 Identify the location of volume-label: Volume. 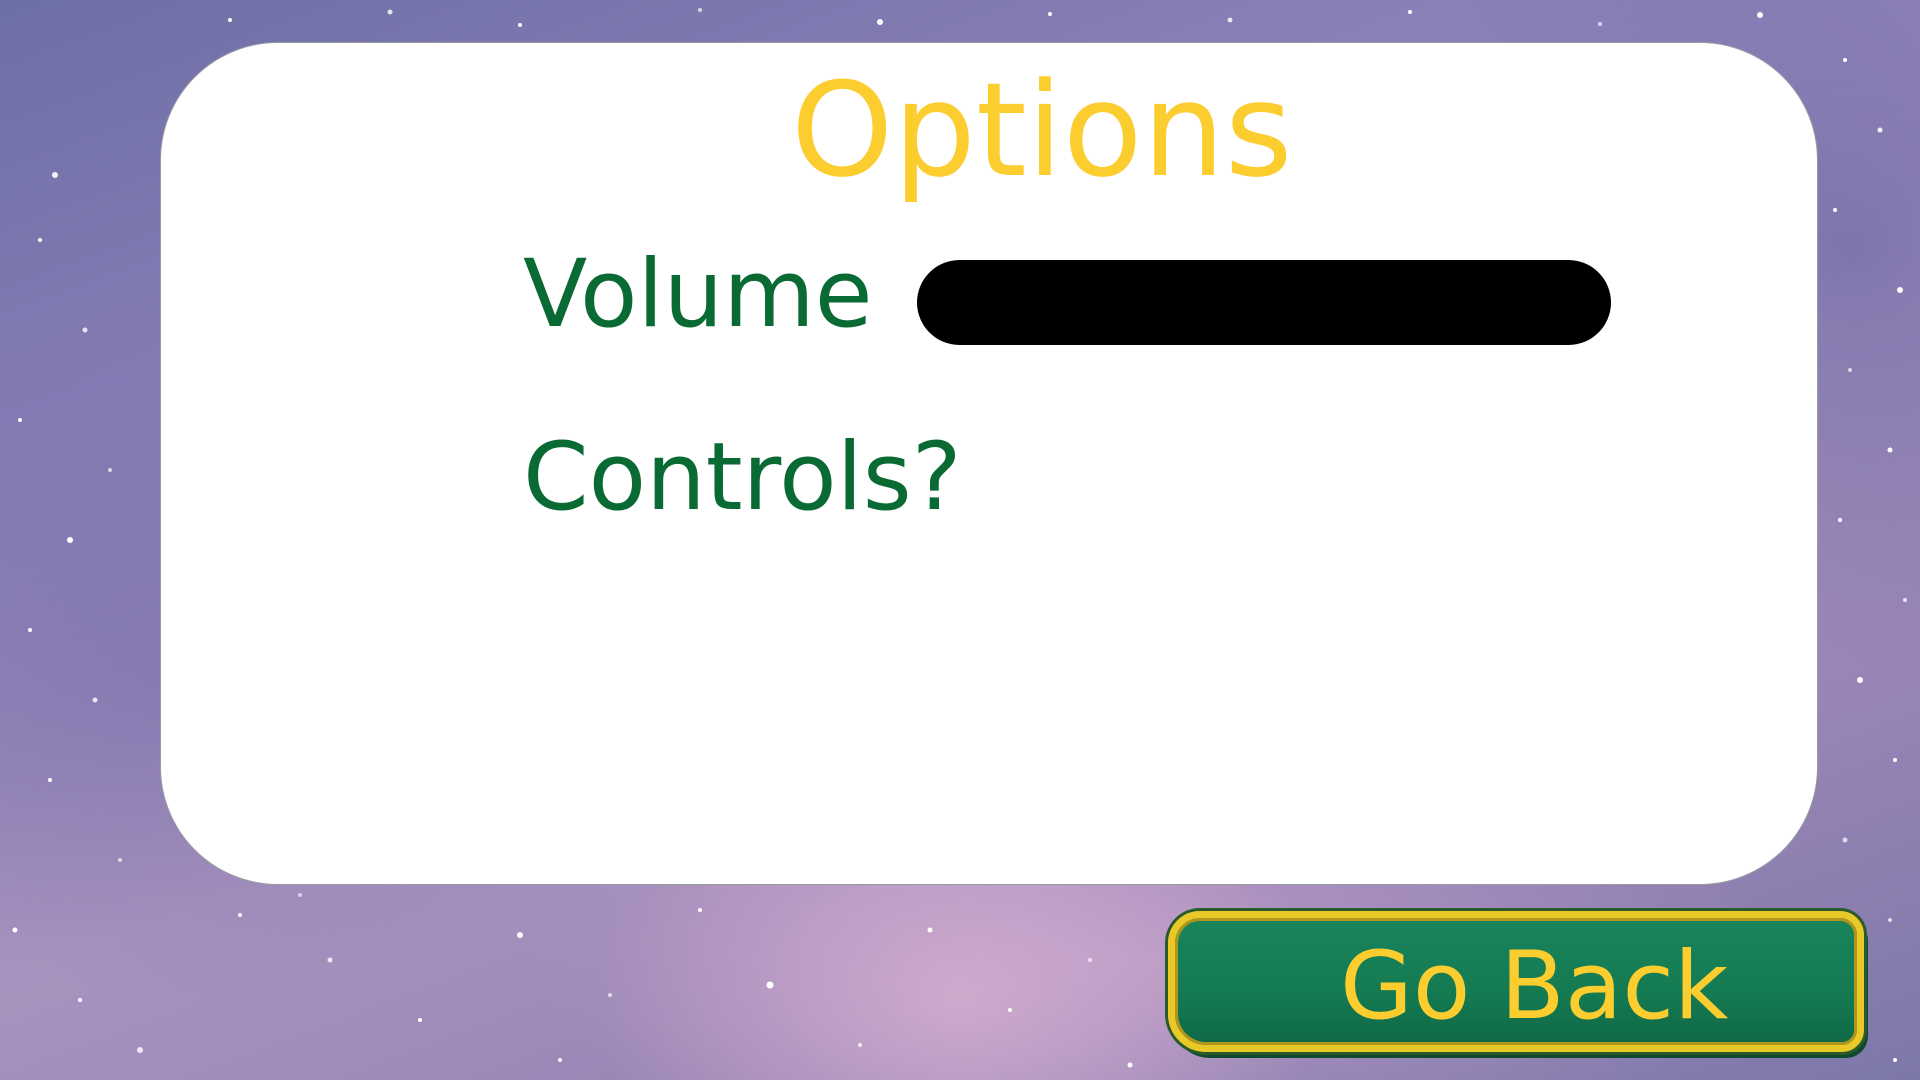
(698, 294).